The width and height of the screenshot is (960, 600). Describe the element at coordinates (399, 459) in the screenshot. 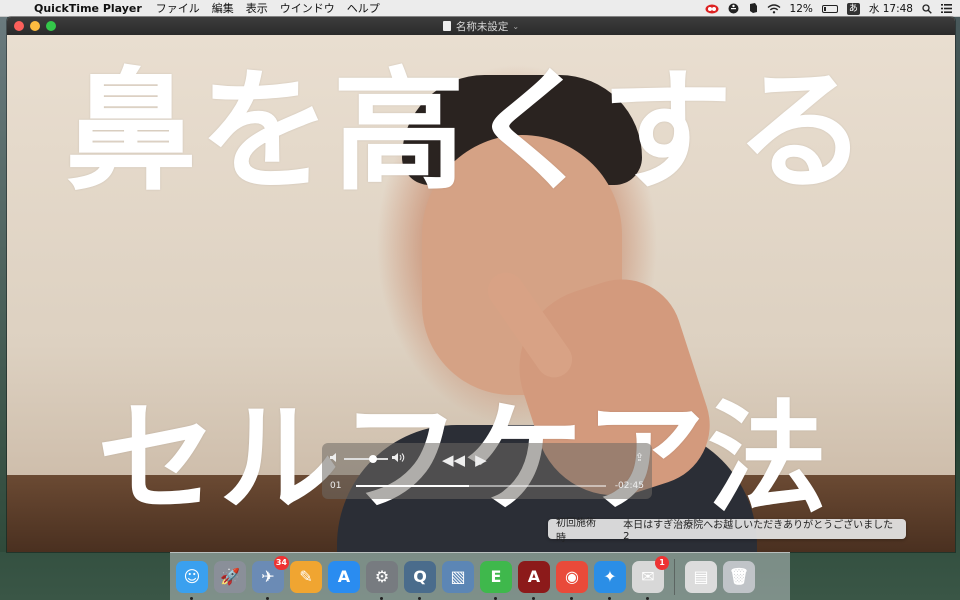

I see `volume-max-icon` at that location.